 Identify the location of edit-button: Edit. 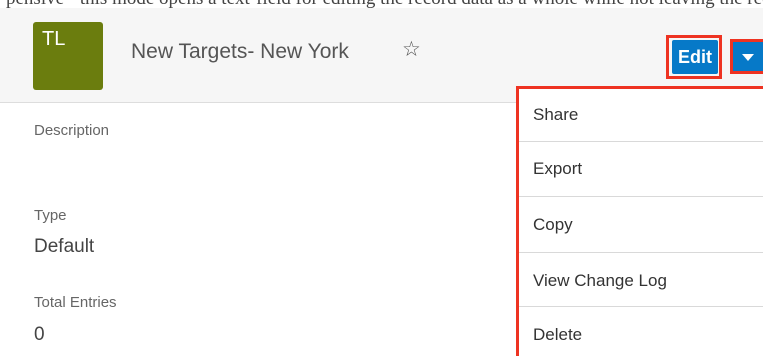
(695, 57).